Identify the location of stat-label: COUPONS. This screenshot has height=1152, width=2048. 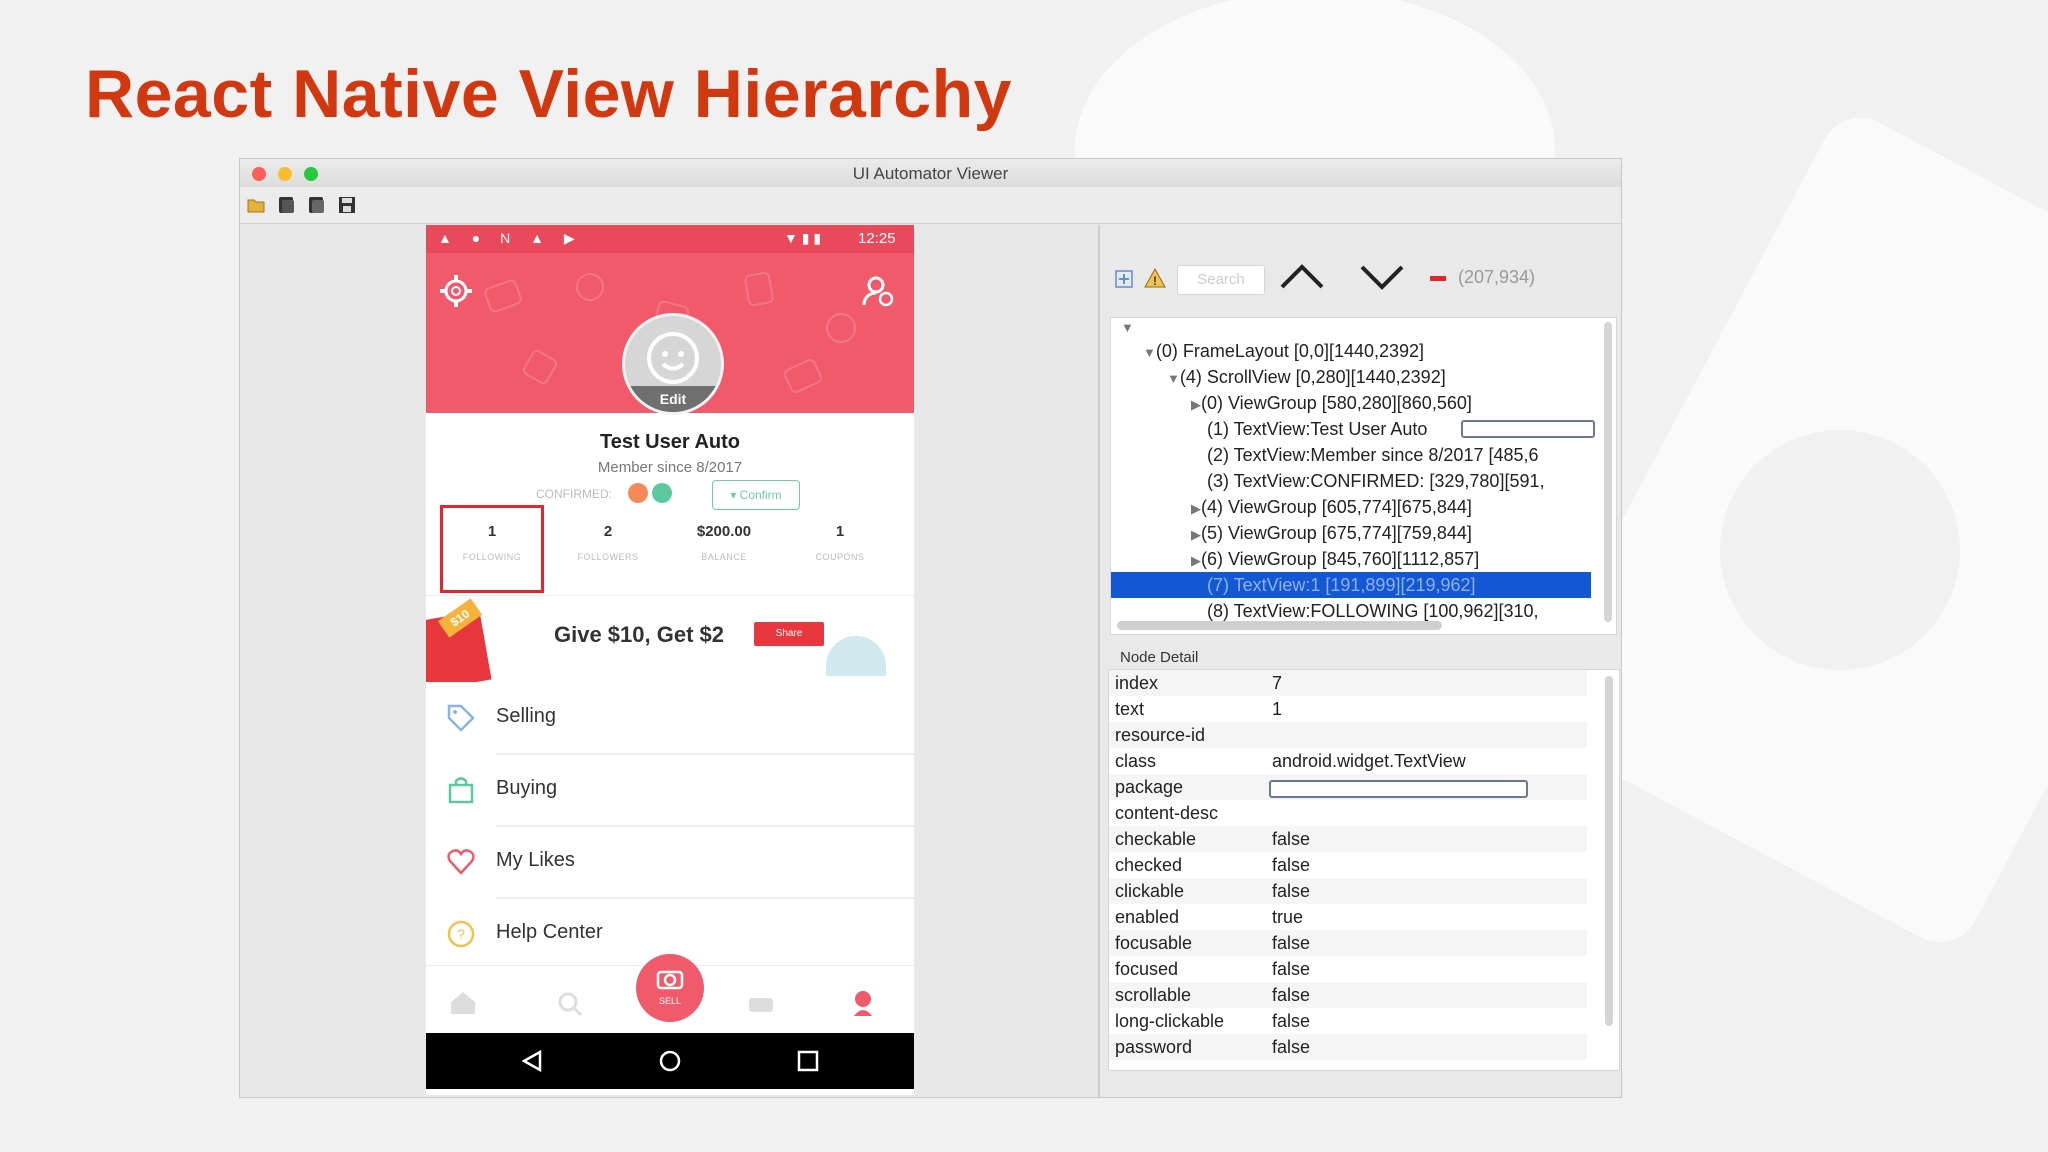
(840, 557).